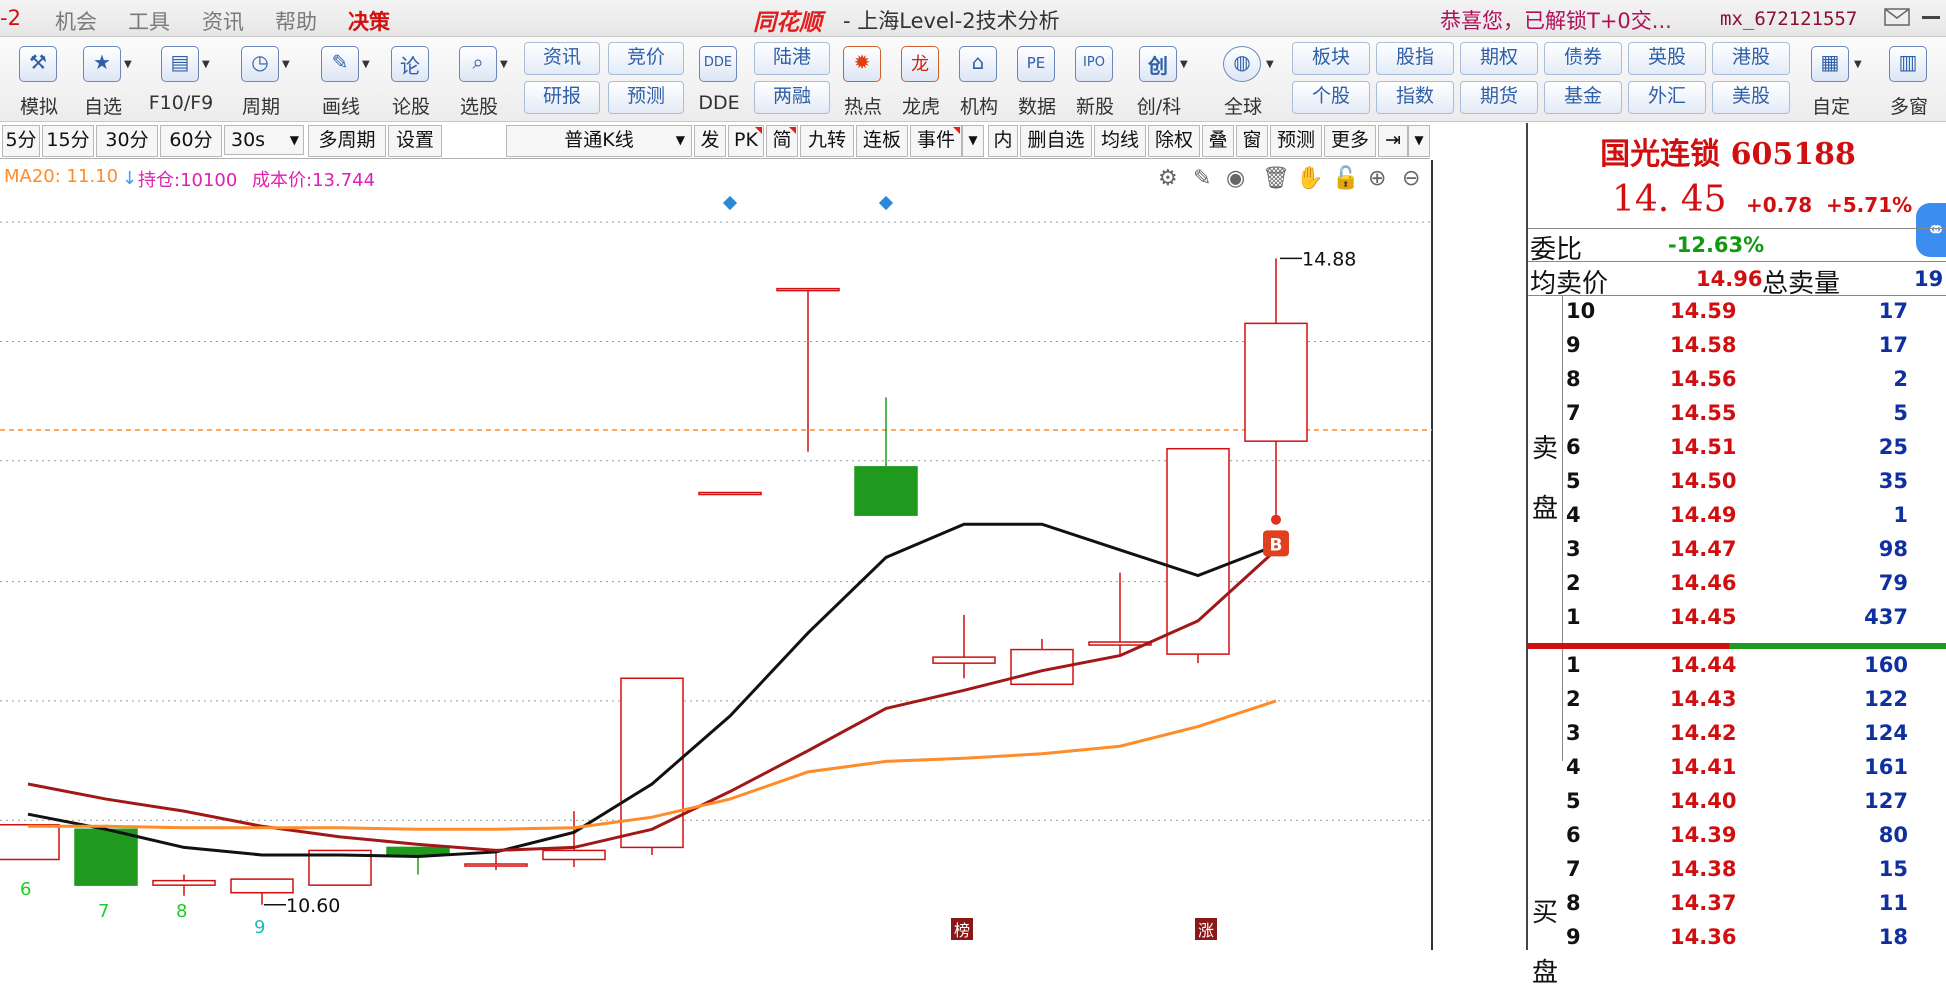 This screenshot has width=1946, height=1003. Describe the element at coordinates (341, 78) in the screenshot. I see `draw-line-button: ✎ 画线 ▼` at that location.